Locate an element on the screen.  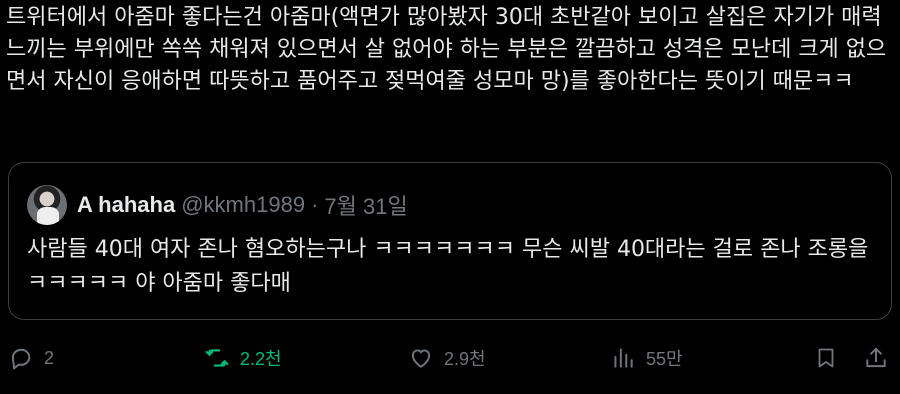
share-button is located at coordinates (876, 358).